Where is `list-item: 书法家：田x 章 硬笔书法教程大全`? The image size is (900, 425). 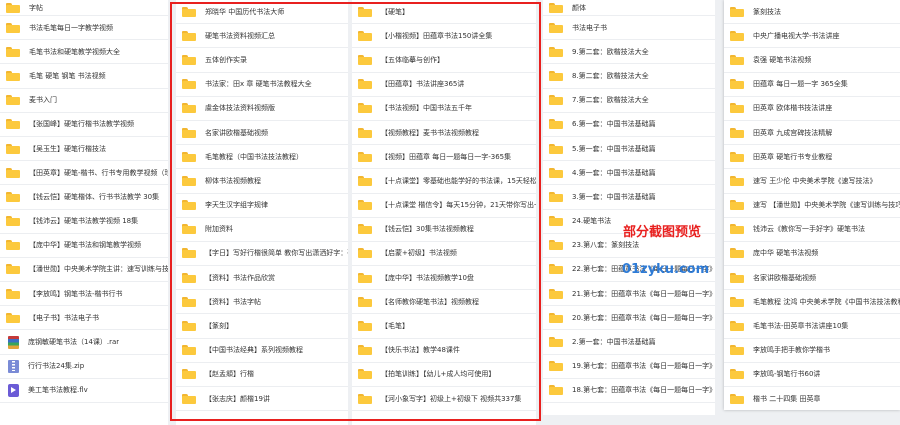 list-item: 书法家：田x 章 硬笔书法教程大全 is located at coordinates (262, 85).